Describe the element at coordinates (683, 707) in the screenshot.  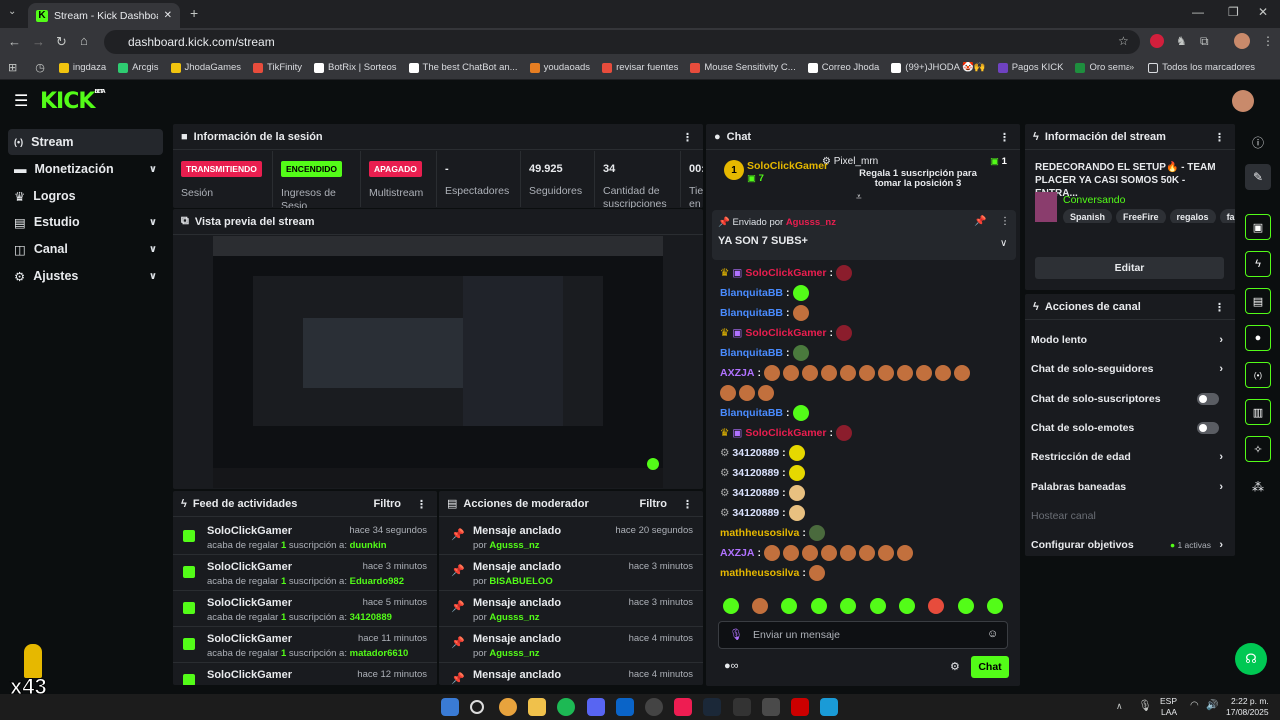
I see `tiktok-icon` at that location.